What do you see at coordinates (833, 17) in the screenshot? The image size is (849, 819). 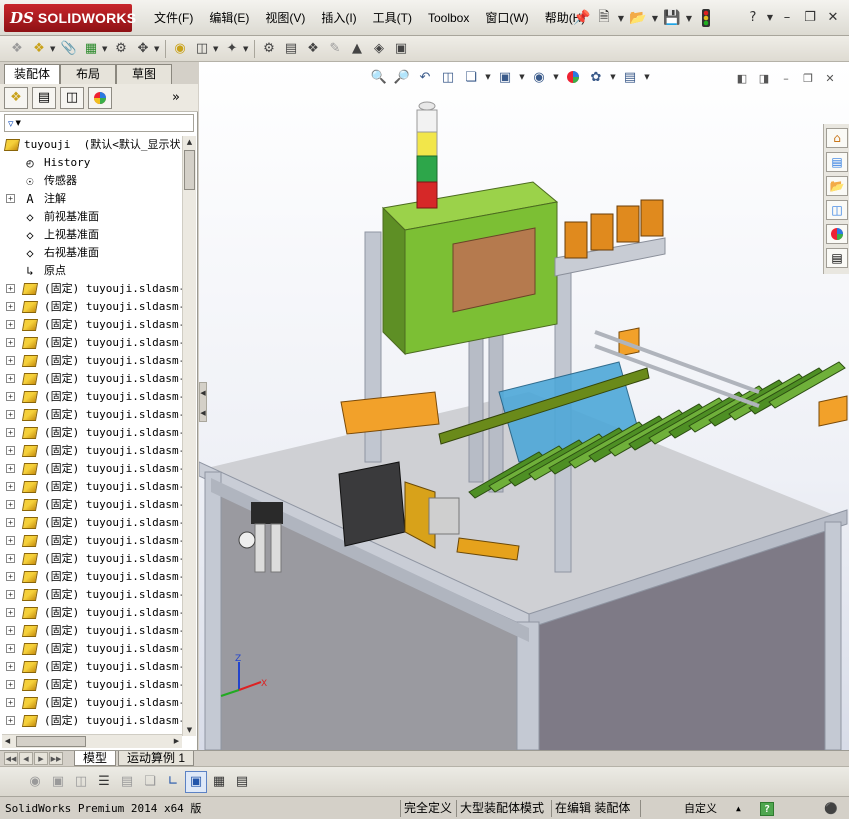 I see `close-icon: ✕` at bounding box center [833, 17].